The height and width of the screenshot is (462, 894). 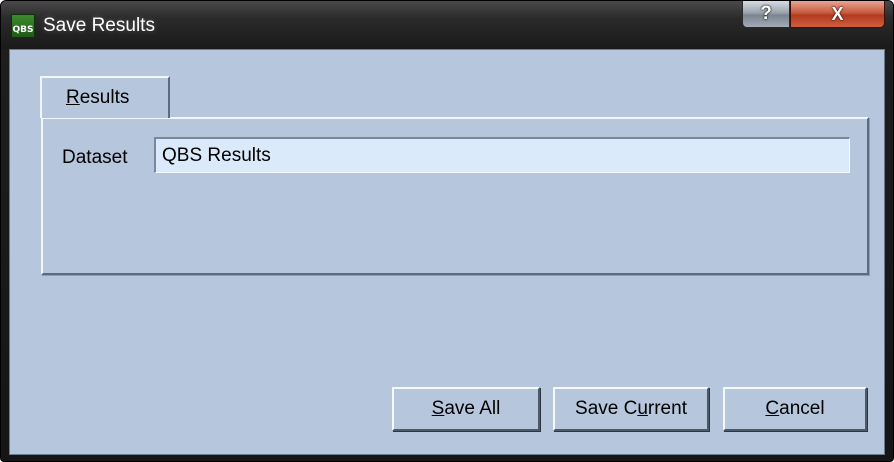 What do you see at coordinates (23, 30) in the screenshot?
I see `app-icon-text: QBS` at bounding box center [23, 30].